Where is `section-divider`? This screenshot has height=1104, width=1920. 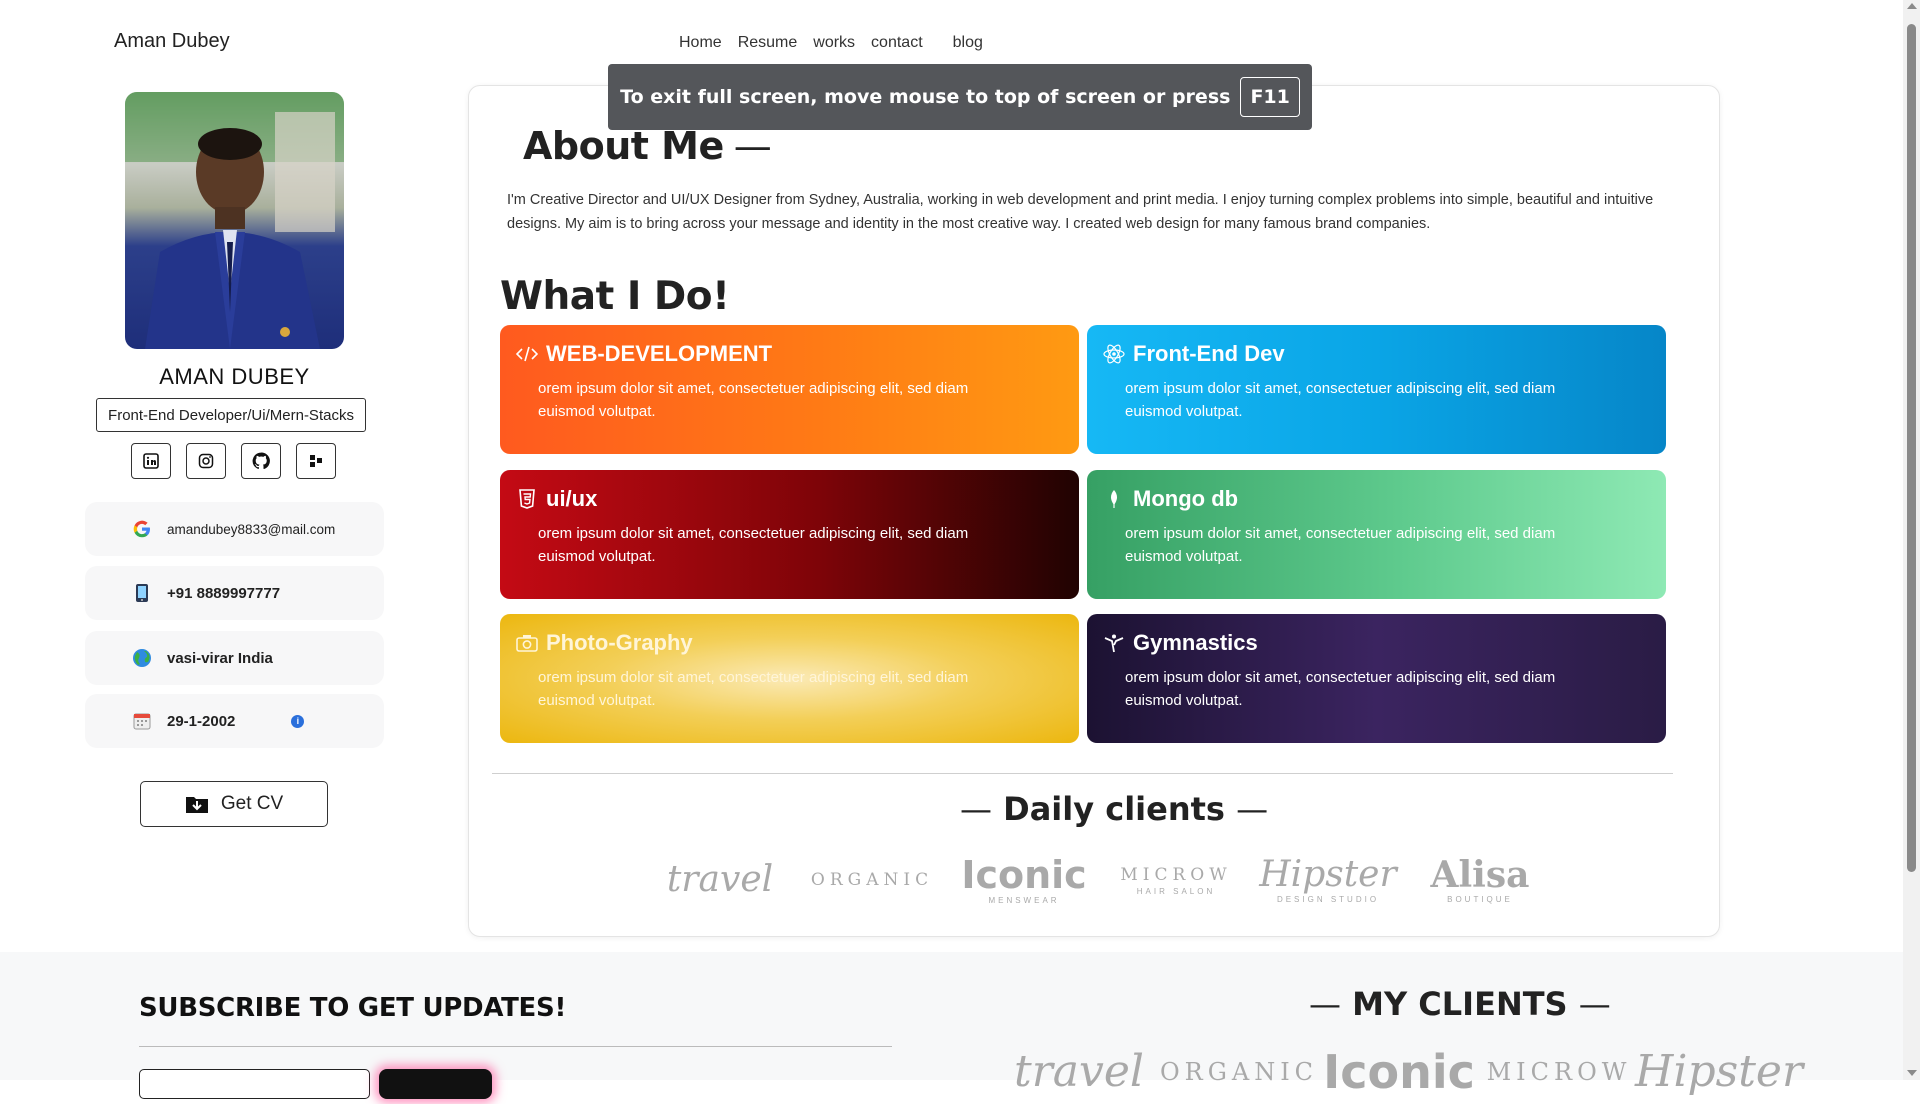
section-divider is located at coordinates (1082, 773).